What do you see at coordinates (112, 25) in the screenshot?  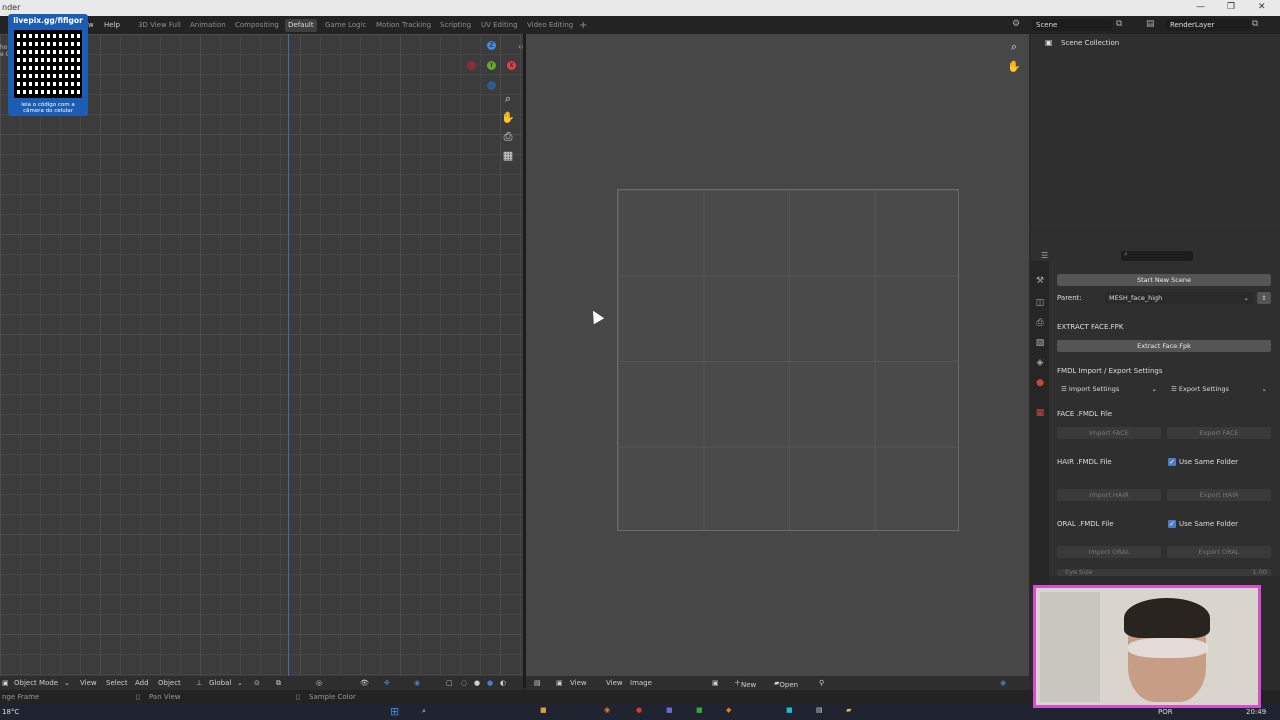 I see `menu-help: Help` at bounding box center [112, 25].